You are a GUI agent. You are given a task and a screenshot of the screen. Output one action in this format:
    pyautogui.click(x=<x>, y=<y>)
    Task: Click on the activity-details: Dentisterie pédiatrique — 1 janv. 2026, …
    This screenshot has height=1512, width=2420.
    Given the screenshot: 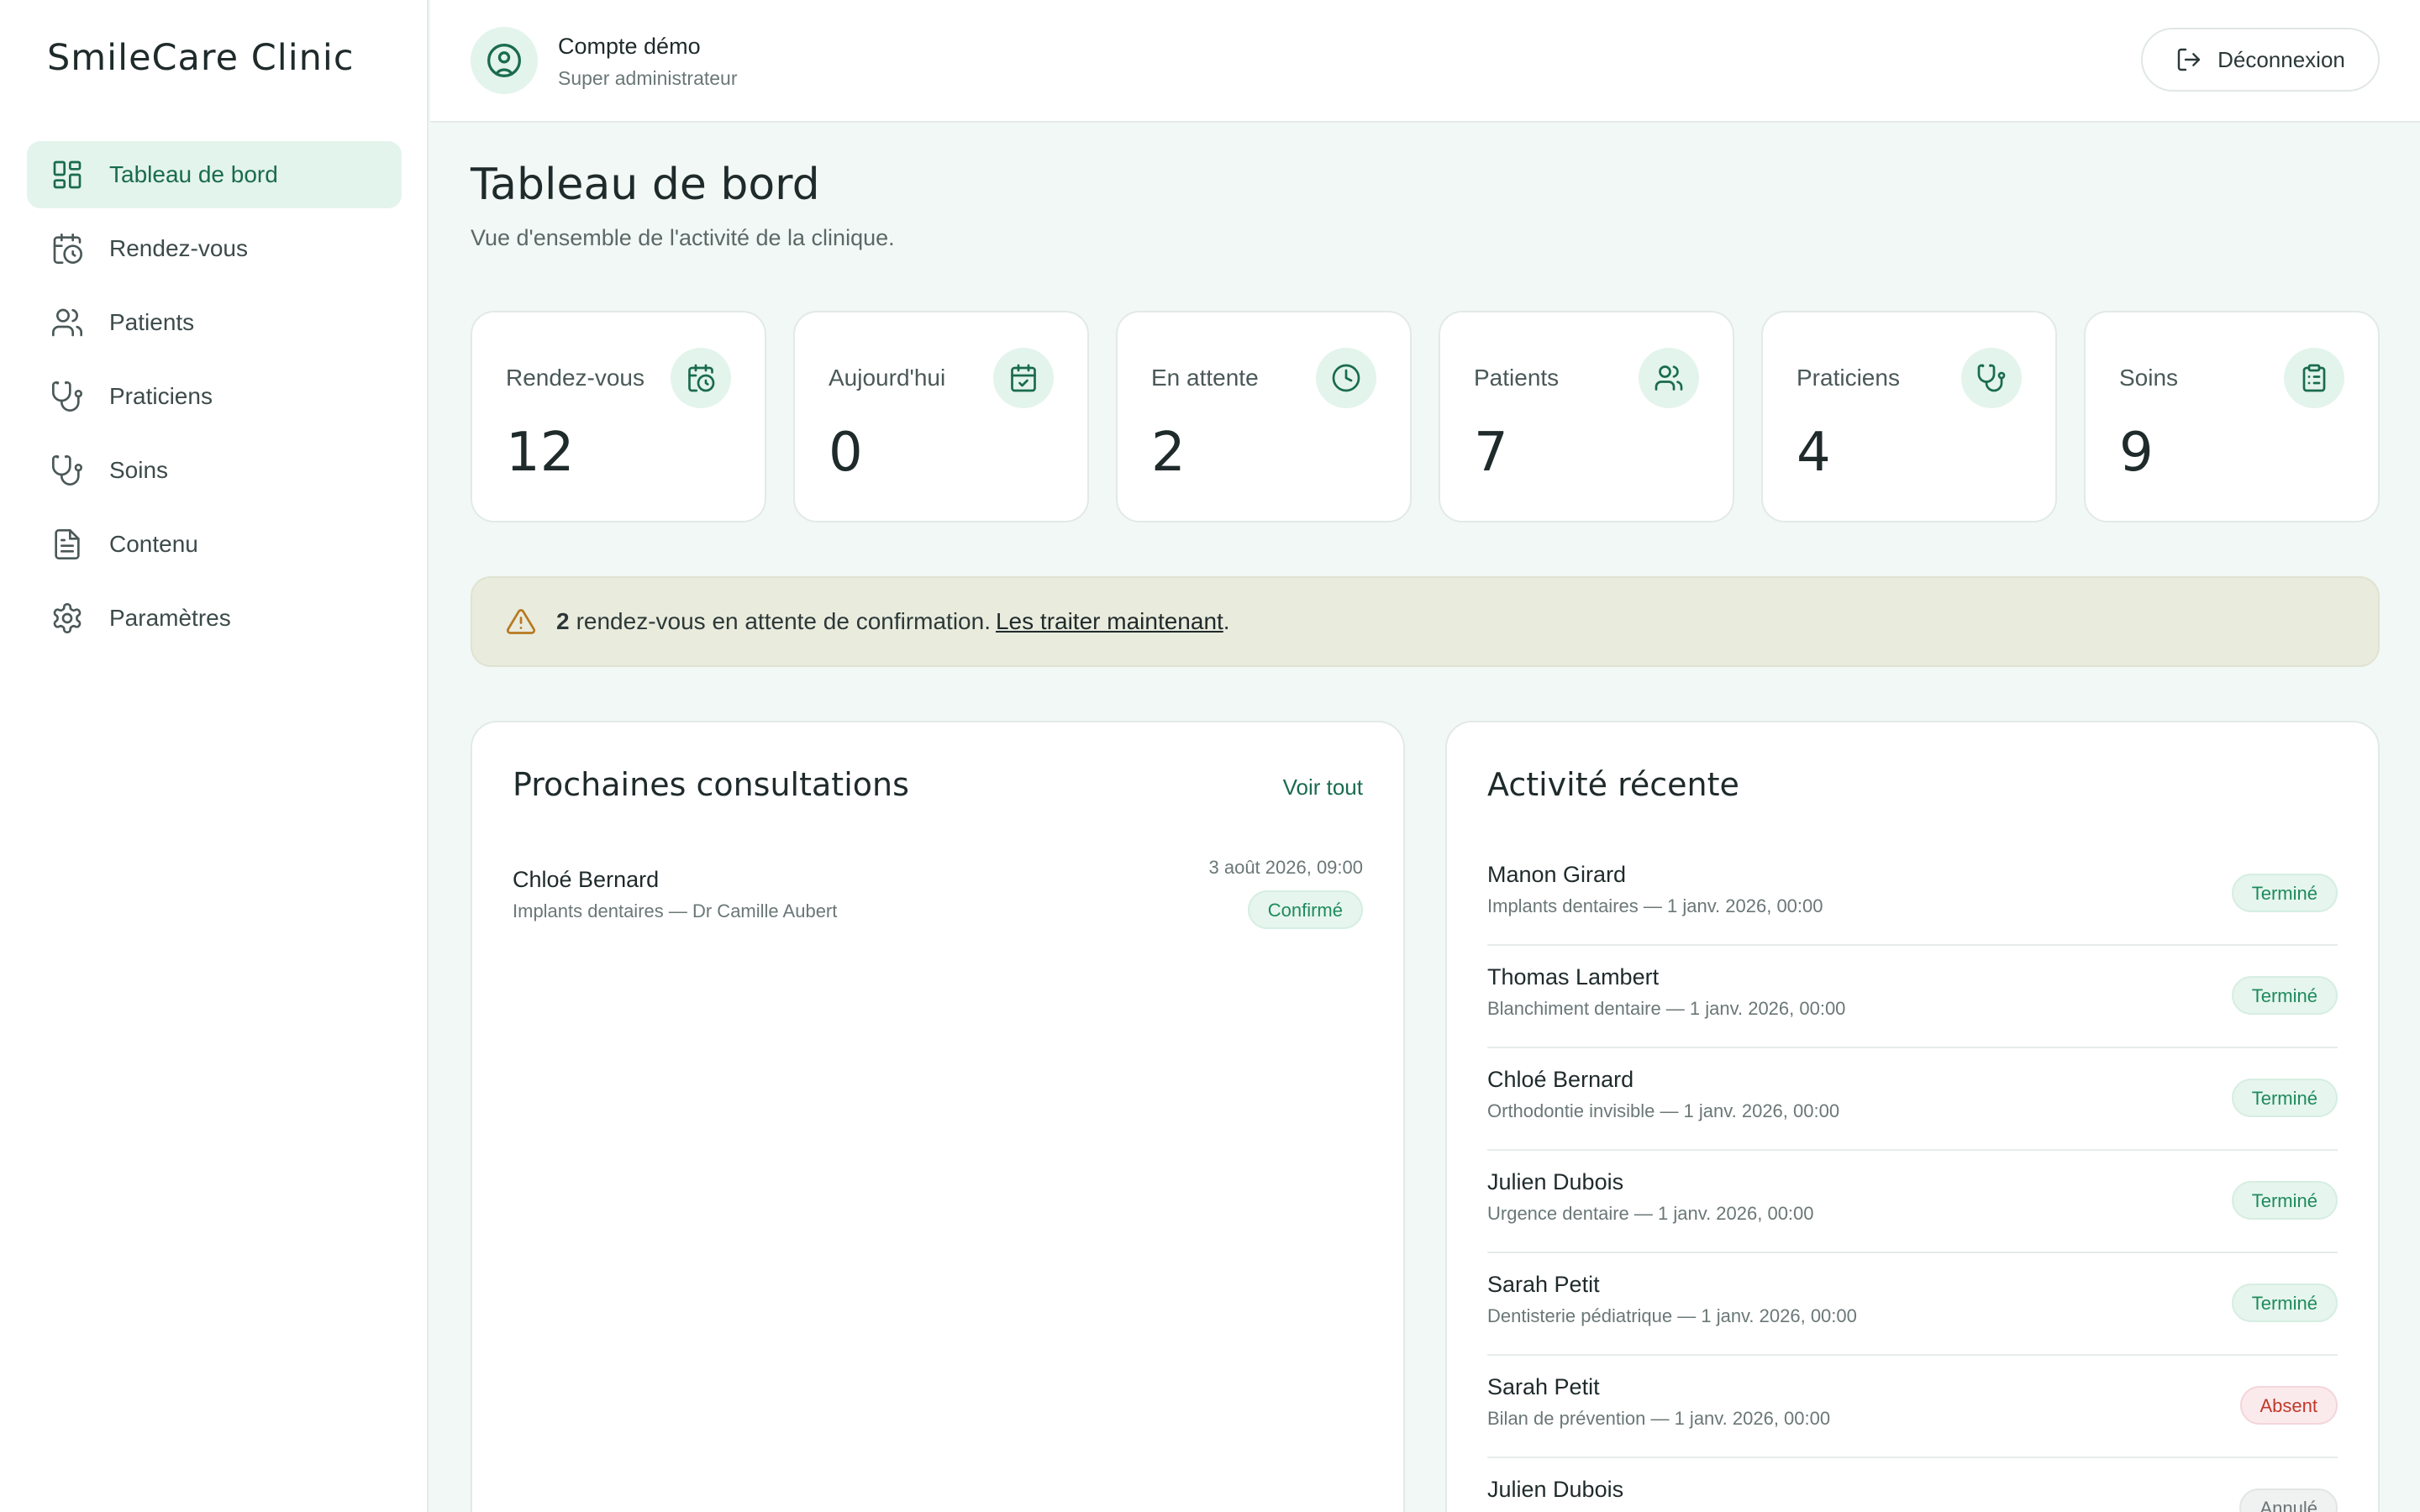 What is the action you would take?
    pyautogui.click(x=1672, y=1315)
    